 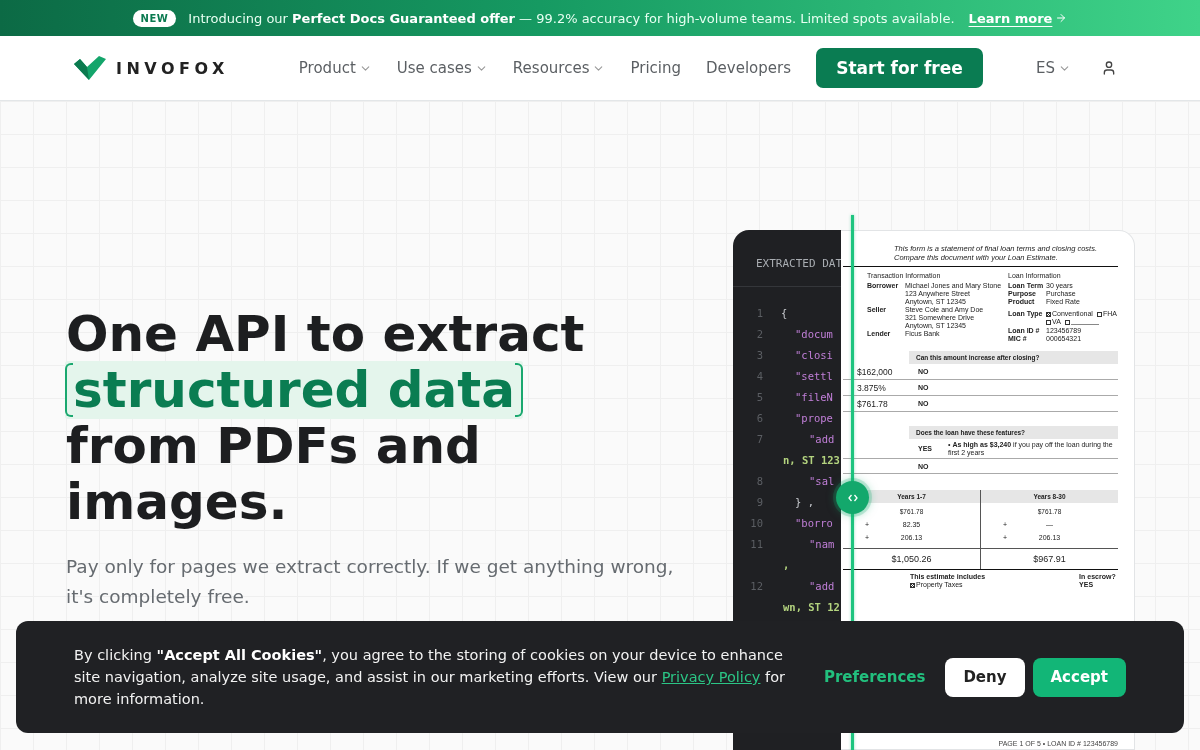 What do you see at coordinates (798, 263) in the screenshot?
I see `panel-title: EXTRACTED DAT` at bounding box center [798, 263].